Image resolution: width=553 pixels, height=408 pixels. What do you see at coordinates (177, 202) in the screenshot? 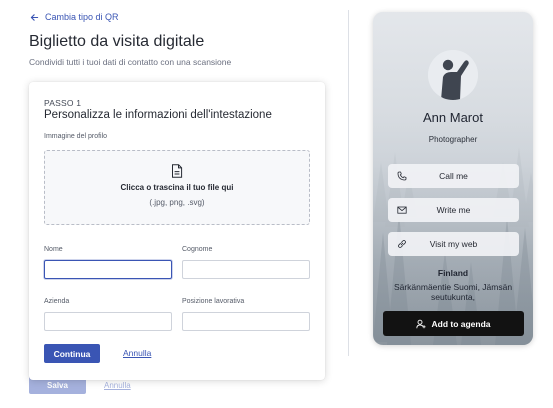
I see `dropzone-hint-text: (.jpg, png, .svg)` at bounding box center [177, 202].